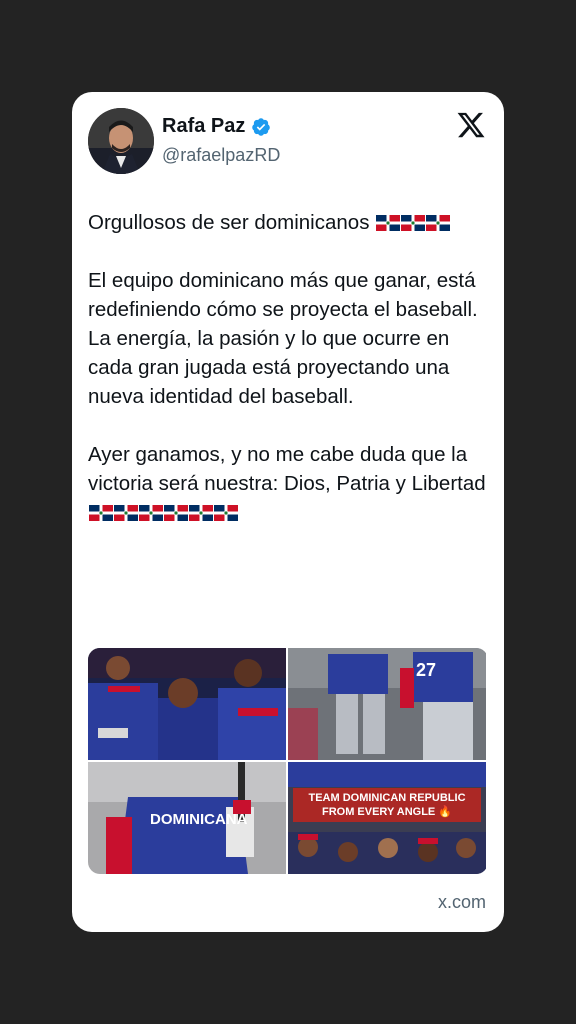 The height and width of the screenshot is (1024, 576). What do you see at coordinates (261, 126) in the screenshot?
I see `verified-badge-icon` at bounding box center [261, 126].